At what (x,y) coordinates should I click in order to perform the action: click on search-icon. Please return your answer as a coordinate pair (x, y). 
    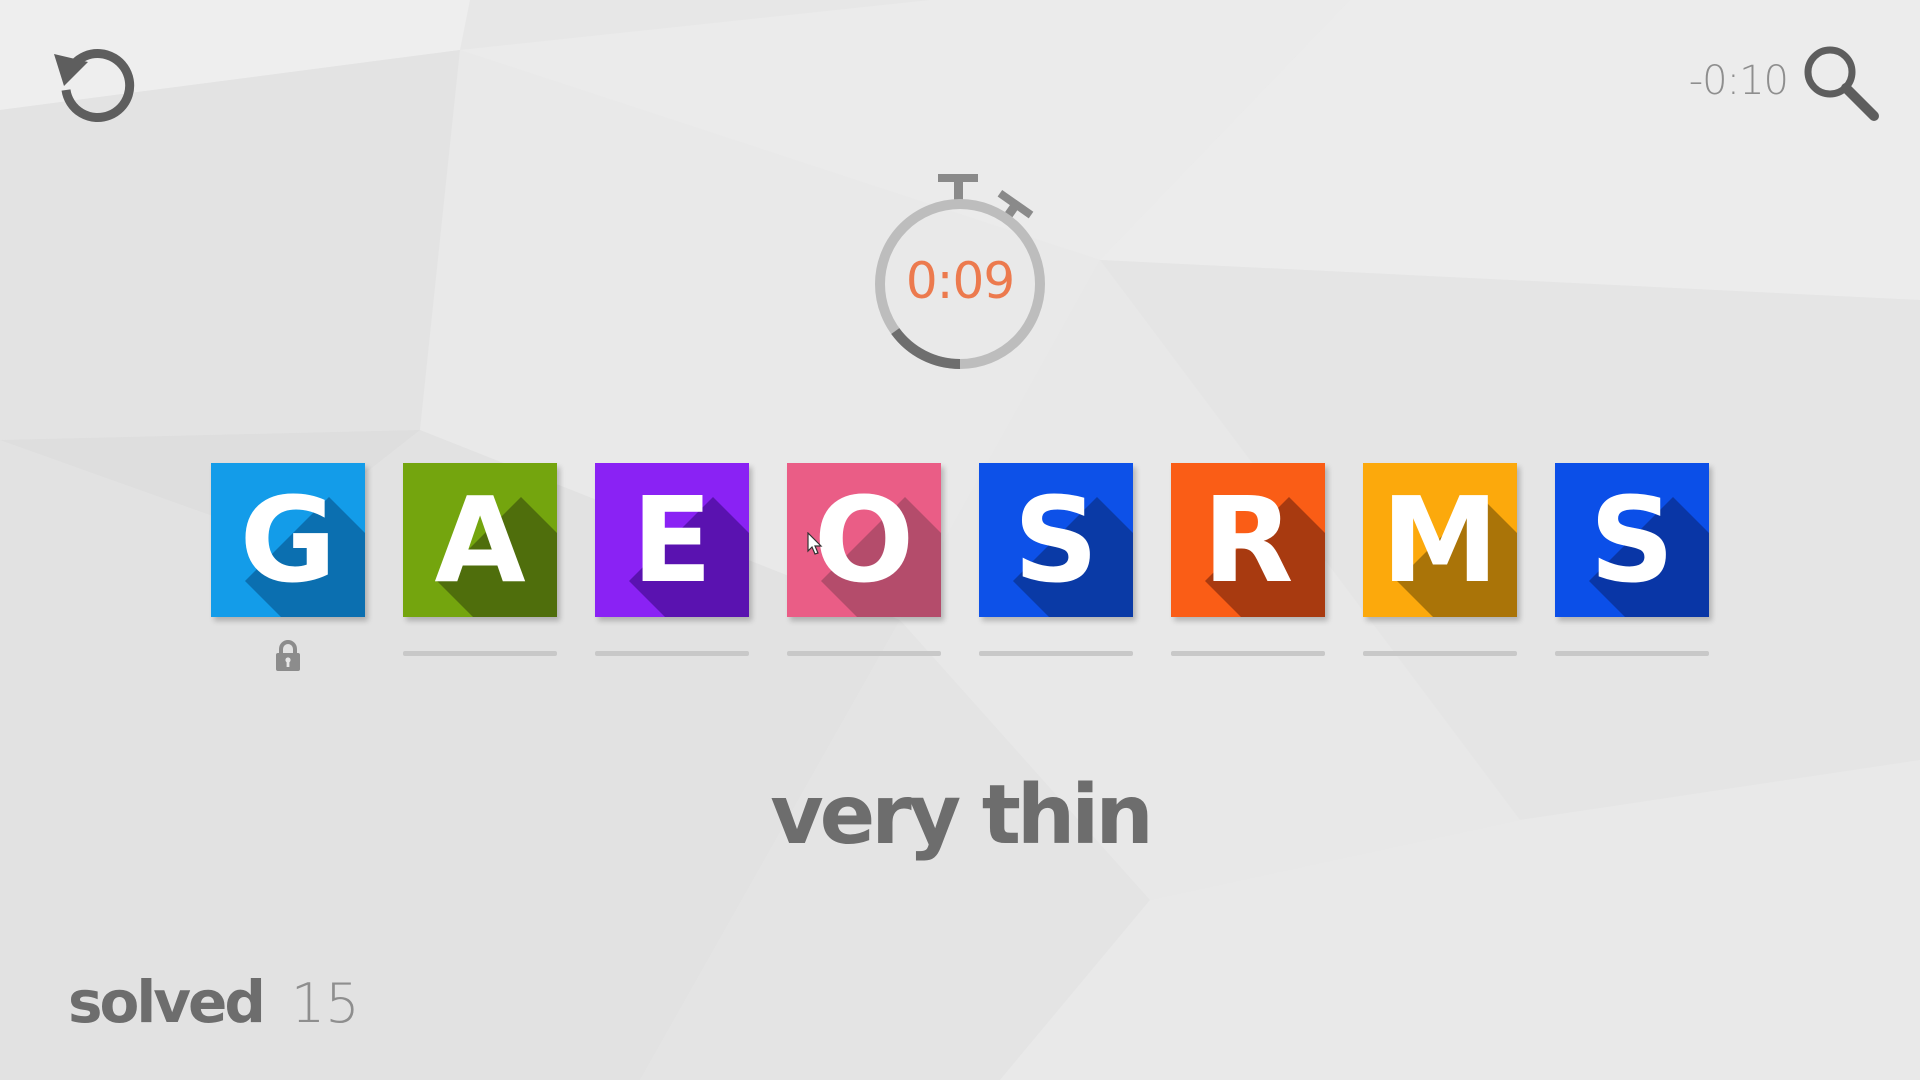
    Looking at the image, I should click on (1841, 83).